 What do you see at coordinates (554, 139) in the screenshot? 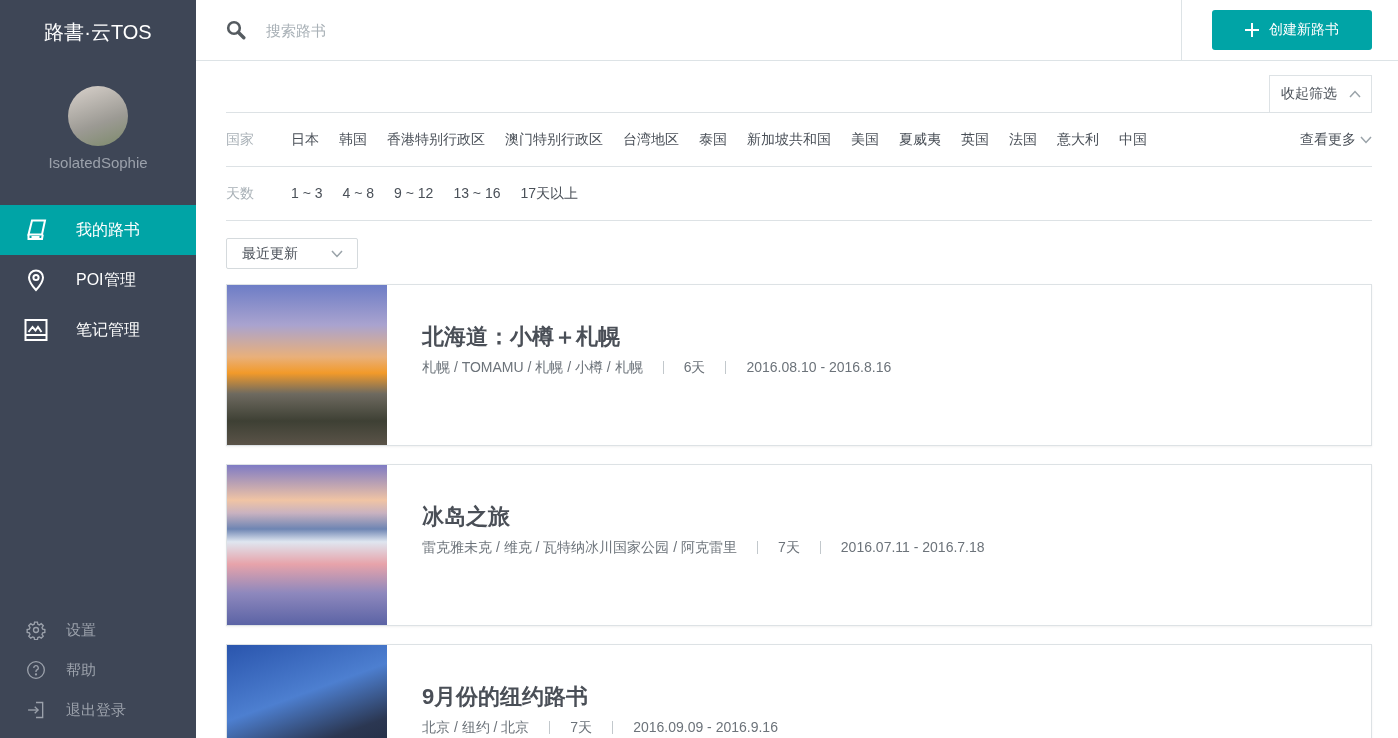
I see `filter-option: 澳门特别行政区` at bounding box center [554, 139].